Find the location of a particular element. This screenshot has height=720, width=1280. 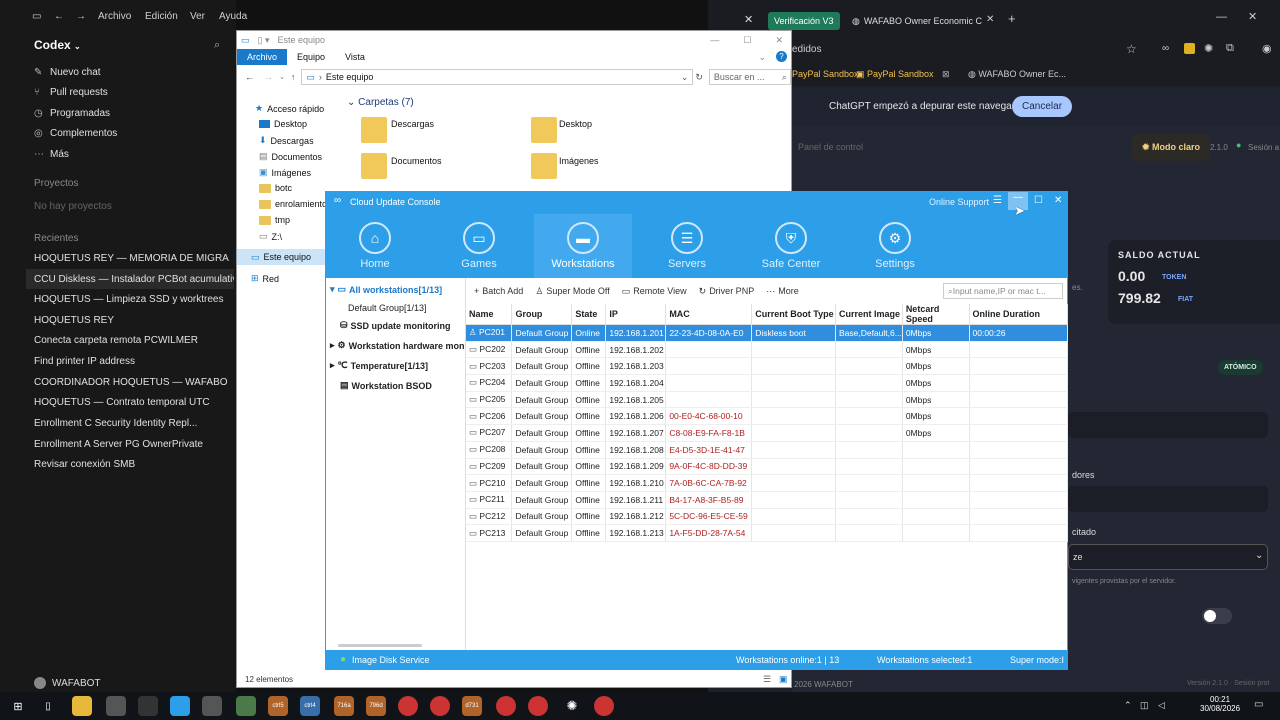

nav-folder-enrolamiento: enrolamiento is located at coordinates (293, 204).